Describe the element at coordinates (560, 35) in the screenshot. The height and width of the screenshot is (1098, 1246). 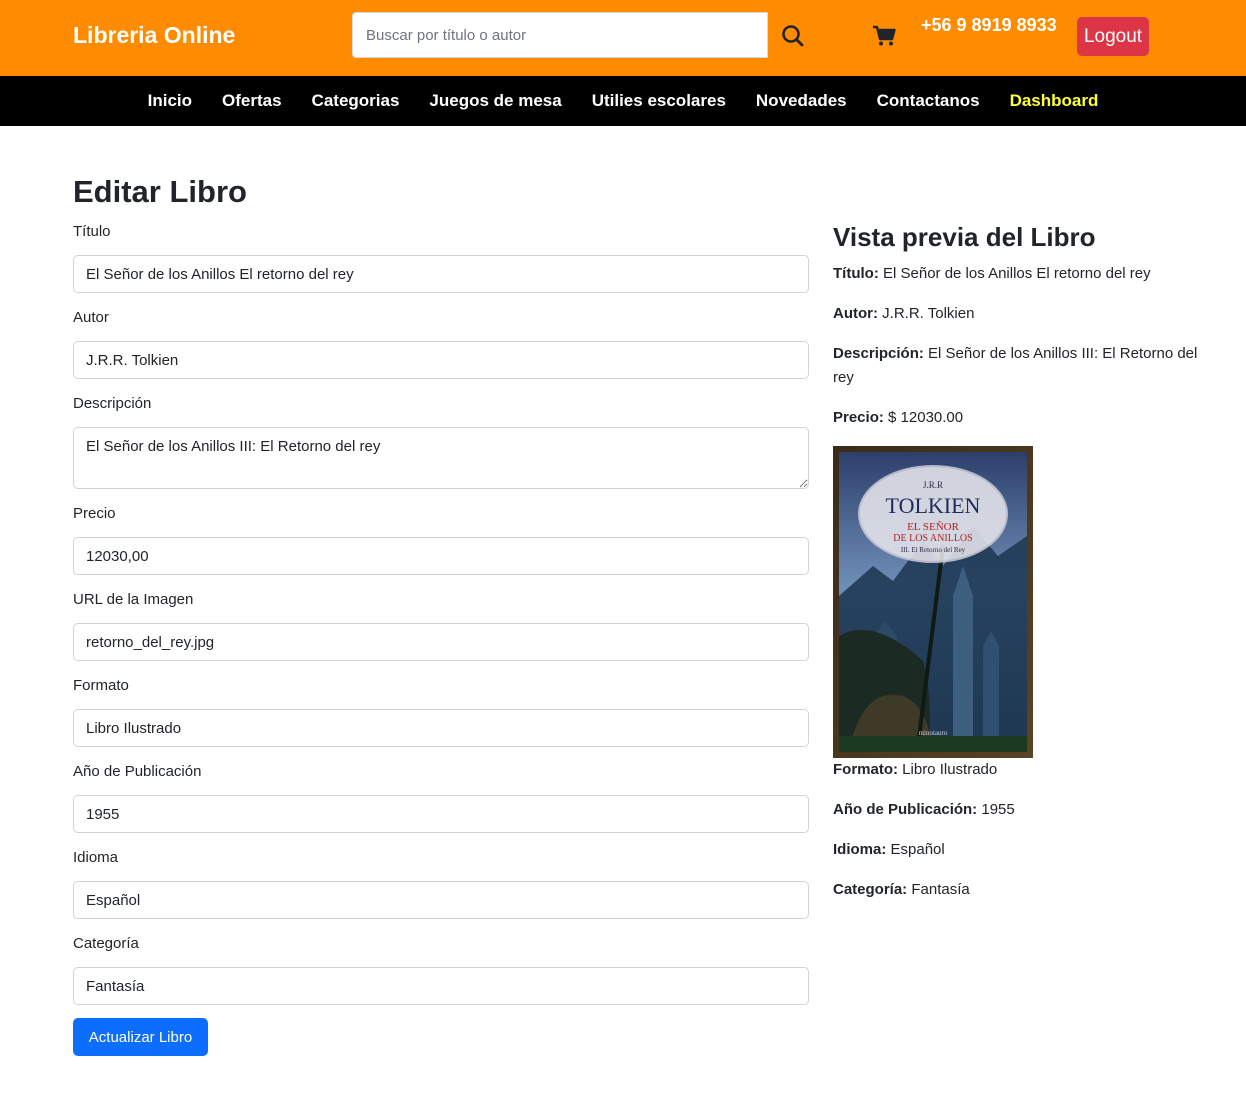
I see `search-input` at that location.